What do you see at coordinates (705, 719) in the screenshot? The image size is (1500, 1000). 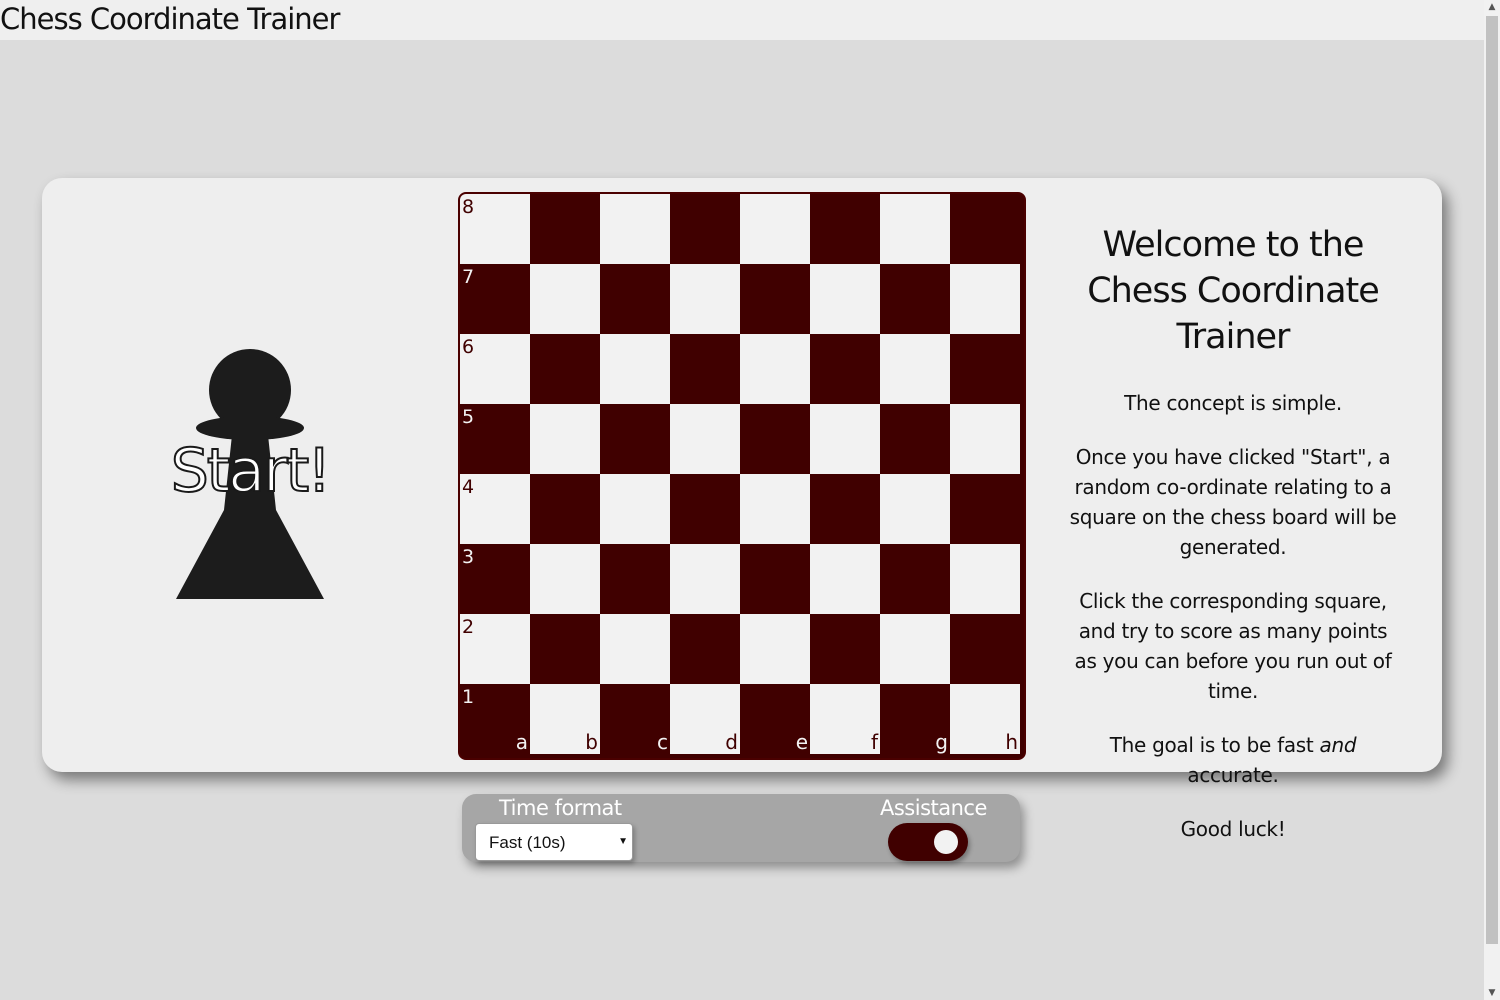 I see `square-d1: d` at bounding box center [705, 719].